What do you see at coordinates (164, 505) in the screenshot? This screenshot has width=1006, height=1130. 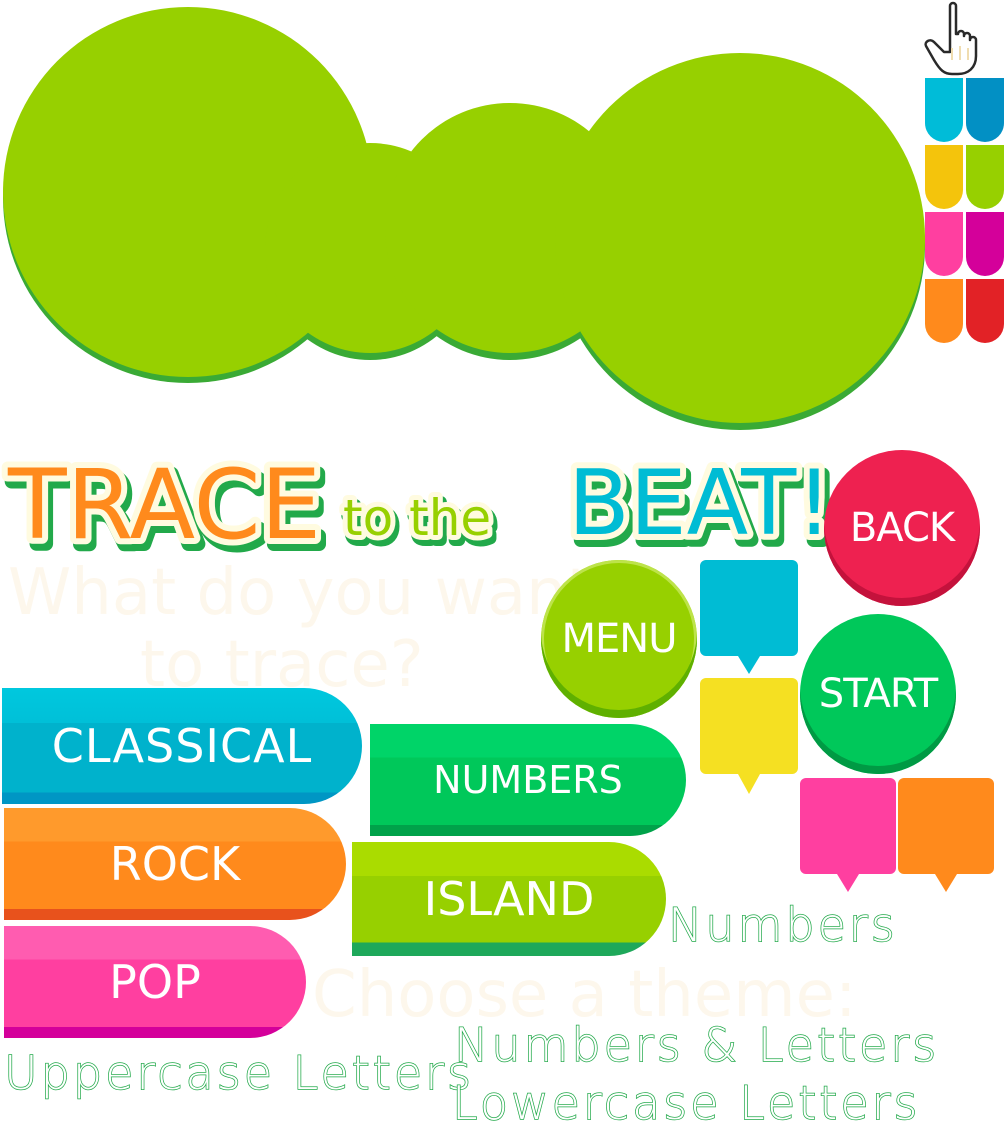 I see `title-trace: TRACE` at bounding box center [164, 505].